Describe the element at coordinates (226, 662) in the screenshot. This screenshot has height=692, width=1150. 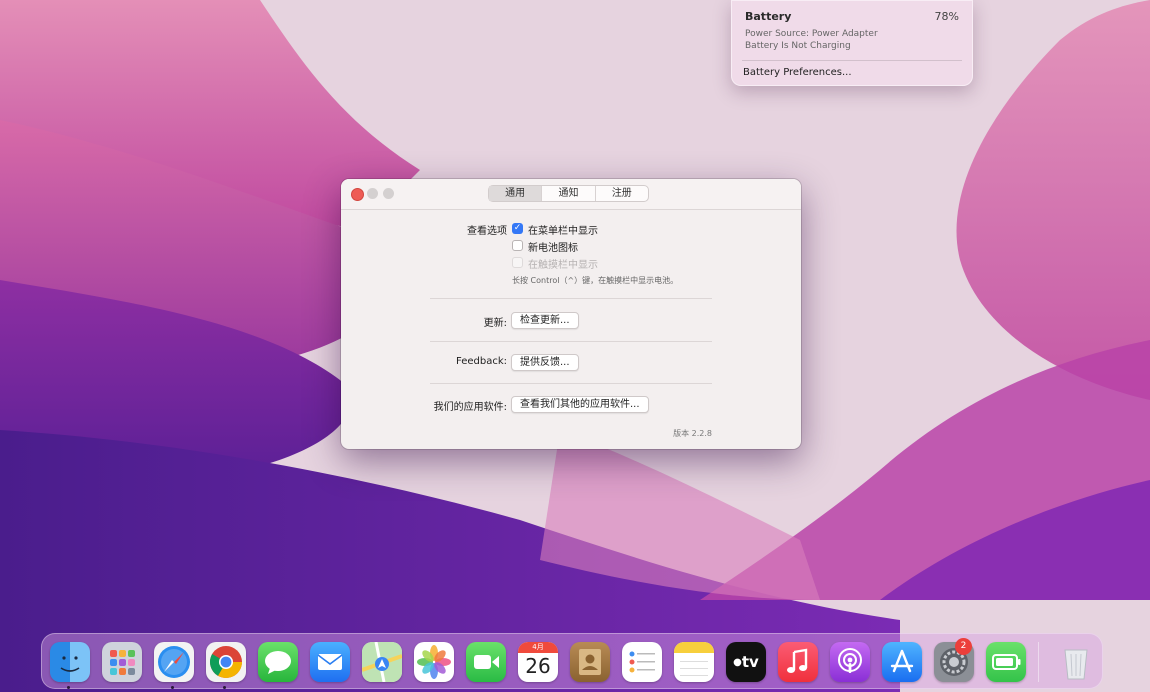
I see `chrome-icon` at that location.